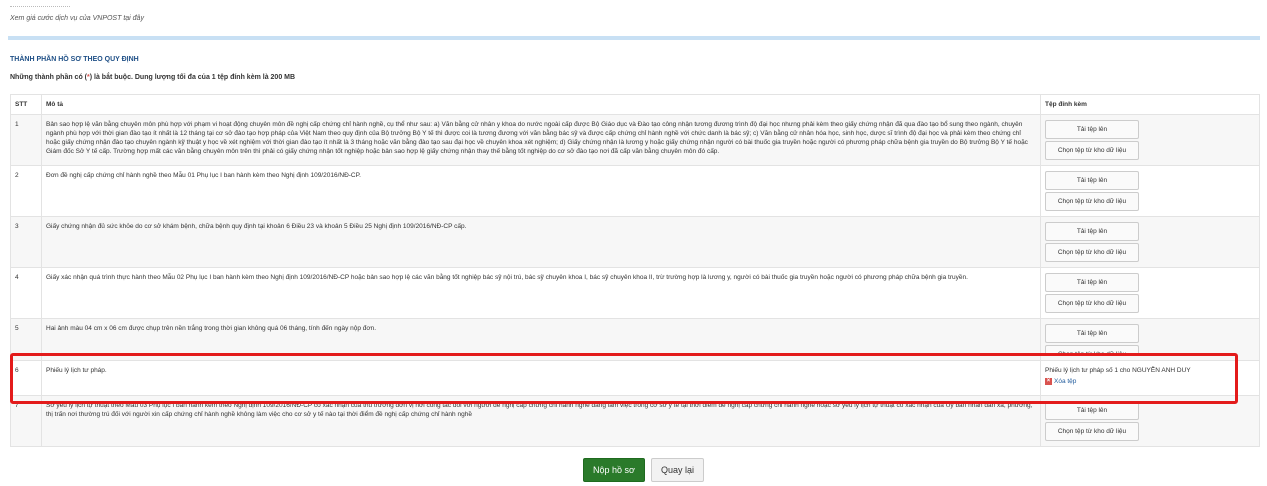 This screenshot has width=1267, height=486. What do you see at coordinates (74, 59) in the screenshot?
I see `section-title: THÀNH PHẦN HỒ SƠ THEO QUY ĐỊNH` at bounding box center [74, 59].